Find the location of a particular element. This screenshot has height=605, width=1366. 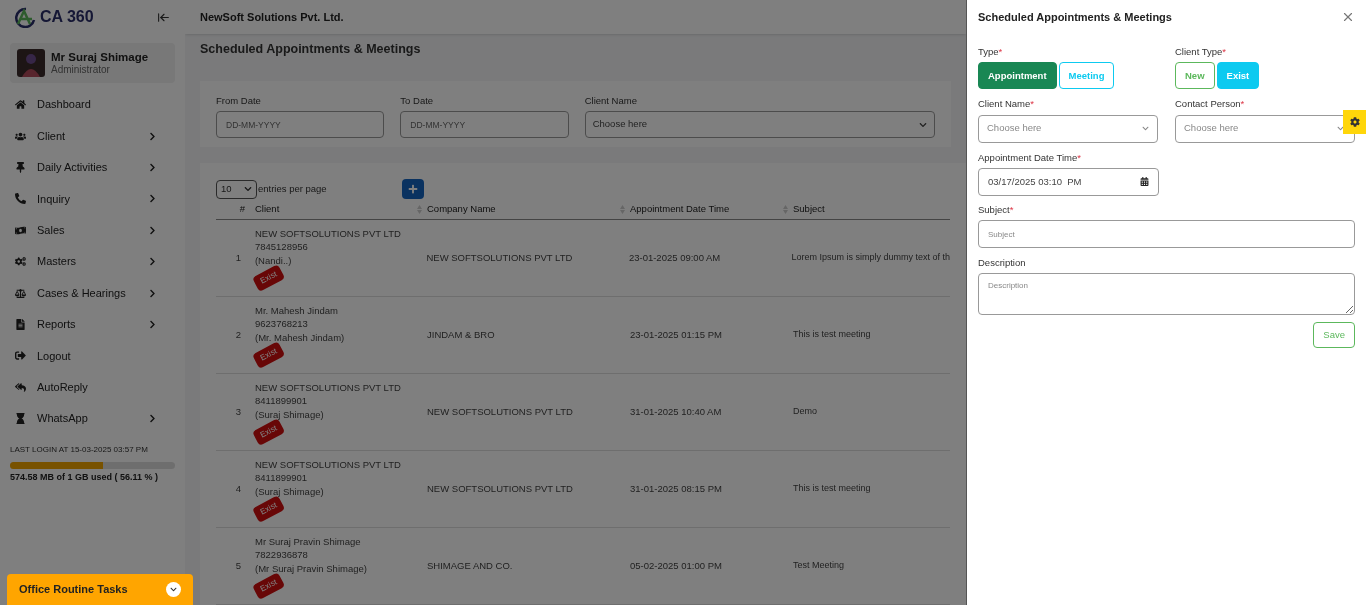

sidebar-item-label: Sales is located at coordinates (51, 230).